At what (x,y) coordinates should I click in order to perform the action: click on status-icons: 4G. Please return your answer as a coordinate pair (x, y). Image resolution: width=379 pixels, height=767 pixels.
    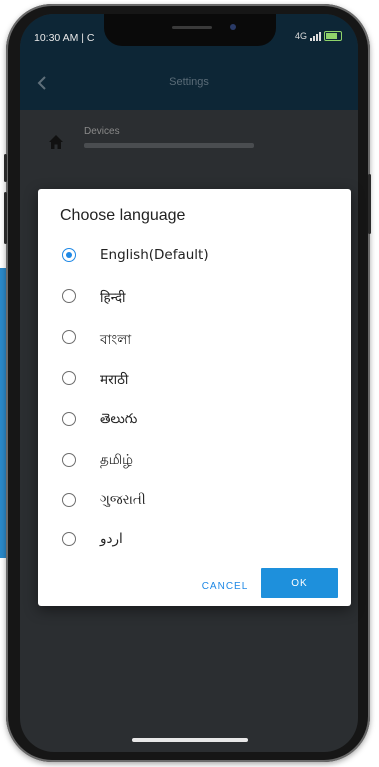
    Looking at the image, I should click on (318, 36).